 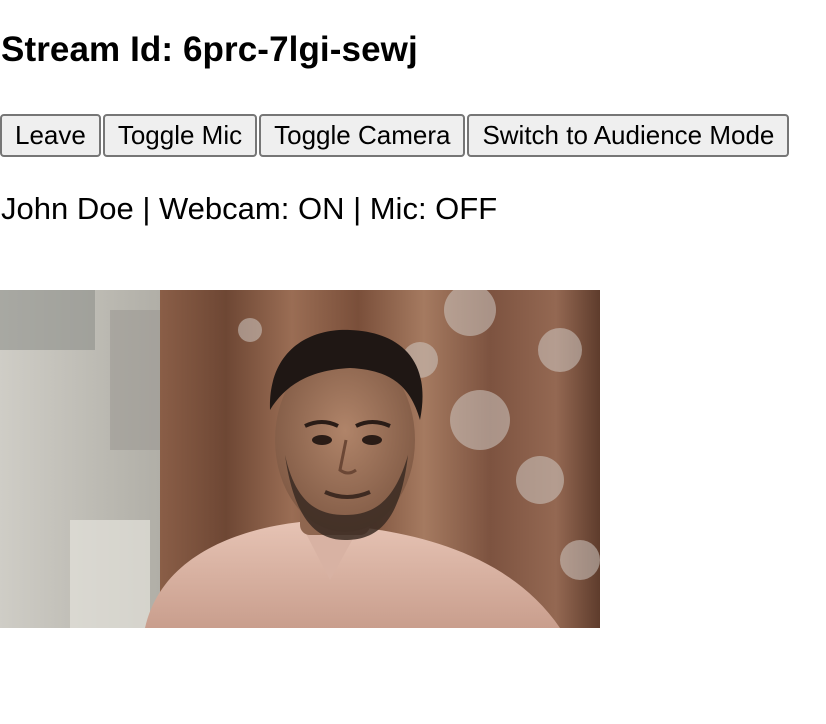 I want to click on toggle-mic-button: Toggle Mic, so click(x=180, y=135).